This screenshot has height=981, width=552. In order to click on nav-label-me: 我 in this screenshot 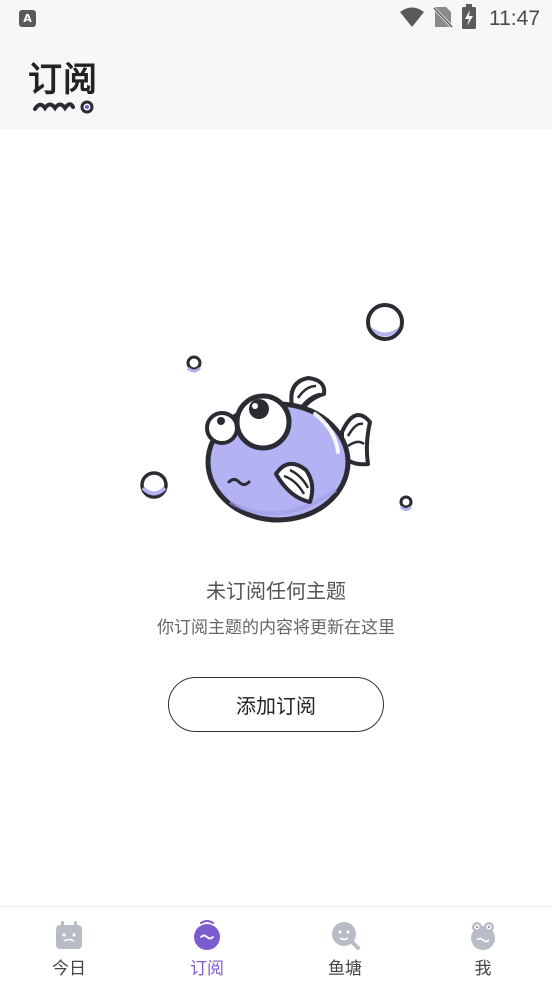, I will do `click(483, 969)`.